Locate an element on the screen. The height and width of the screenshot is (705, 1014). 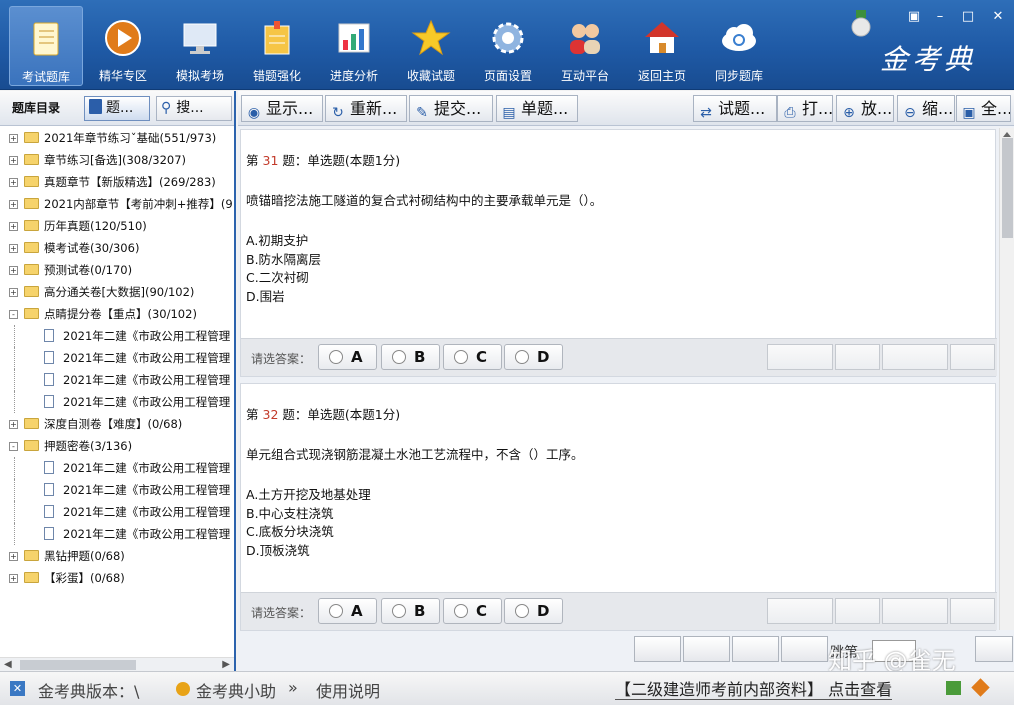
nav-item-label: 进度分析 is located at coordinates (353, 76).